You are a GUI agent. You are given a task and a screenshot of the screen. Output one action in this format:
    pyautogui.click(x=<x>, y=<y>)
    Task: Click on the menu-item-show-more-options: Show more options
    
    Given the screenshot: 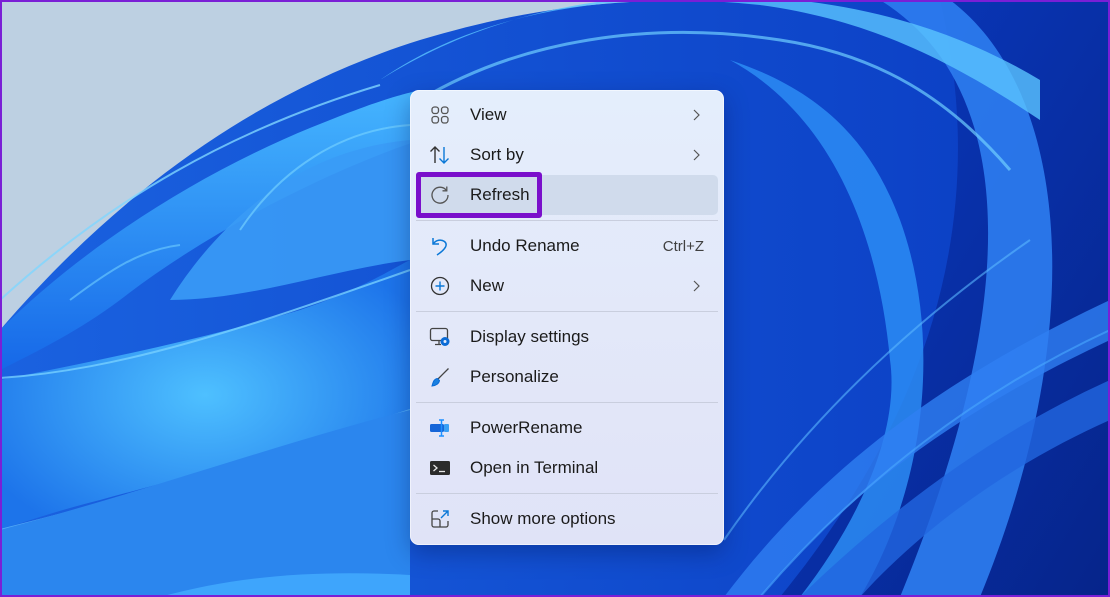 What is the action you would take?
    pyautogui.click(x=567, y=519)
    